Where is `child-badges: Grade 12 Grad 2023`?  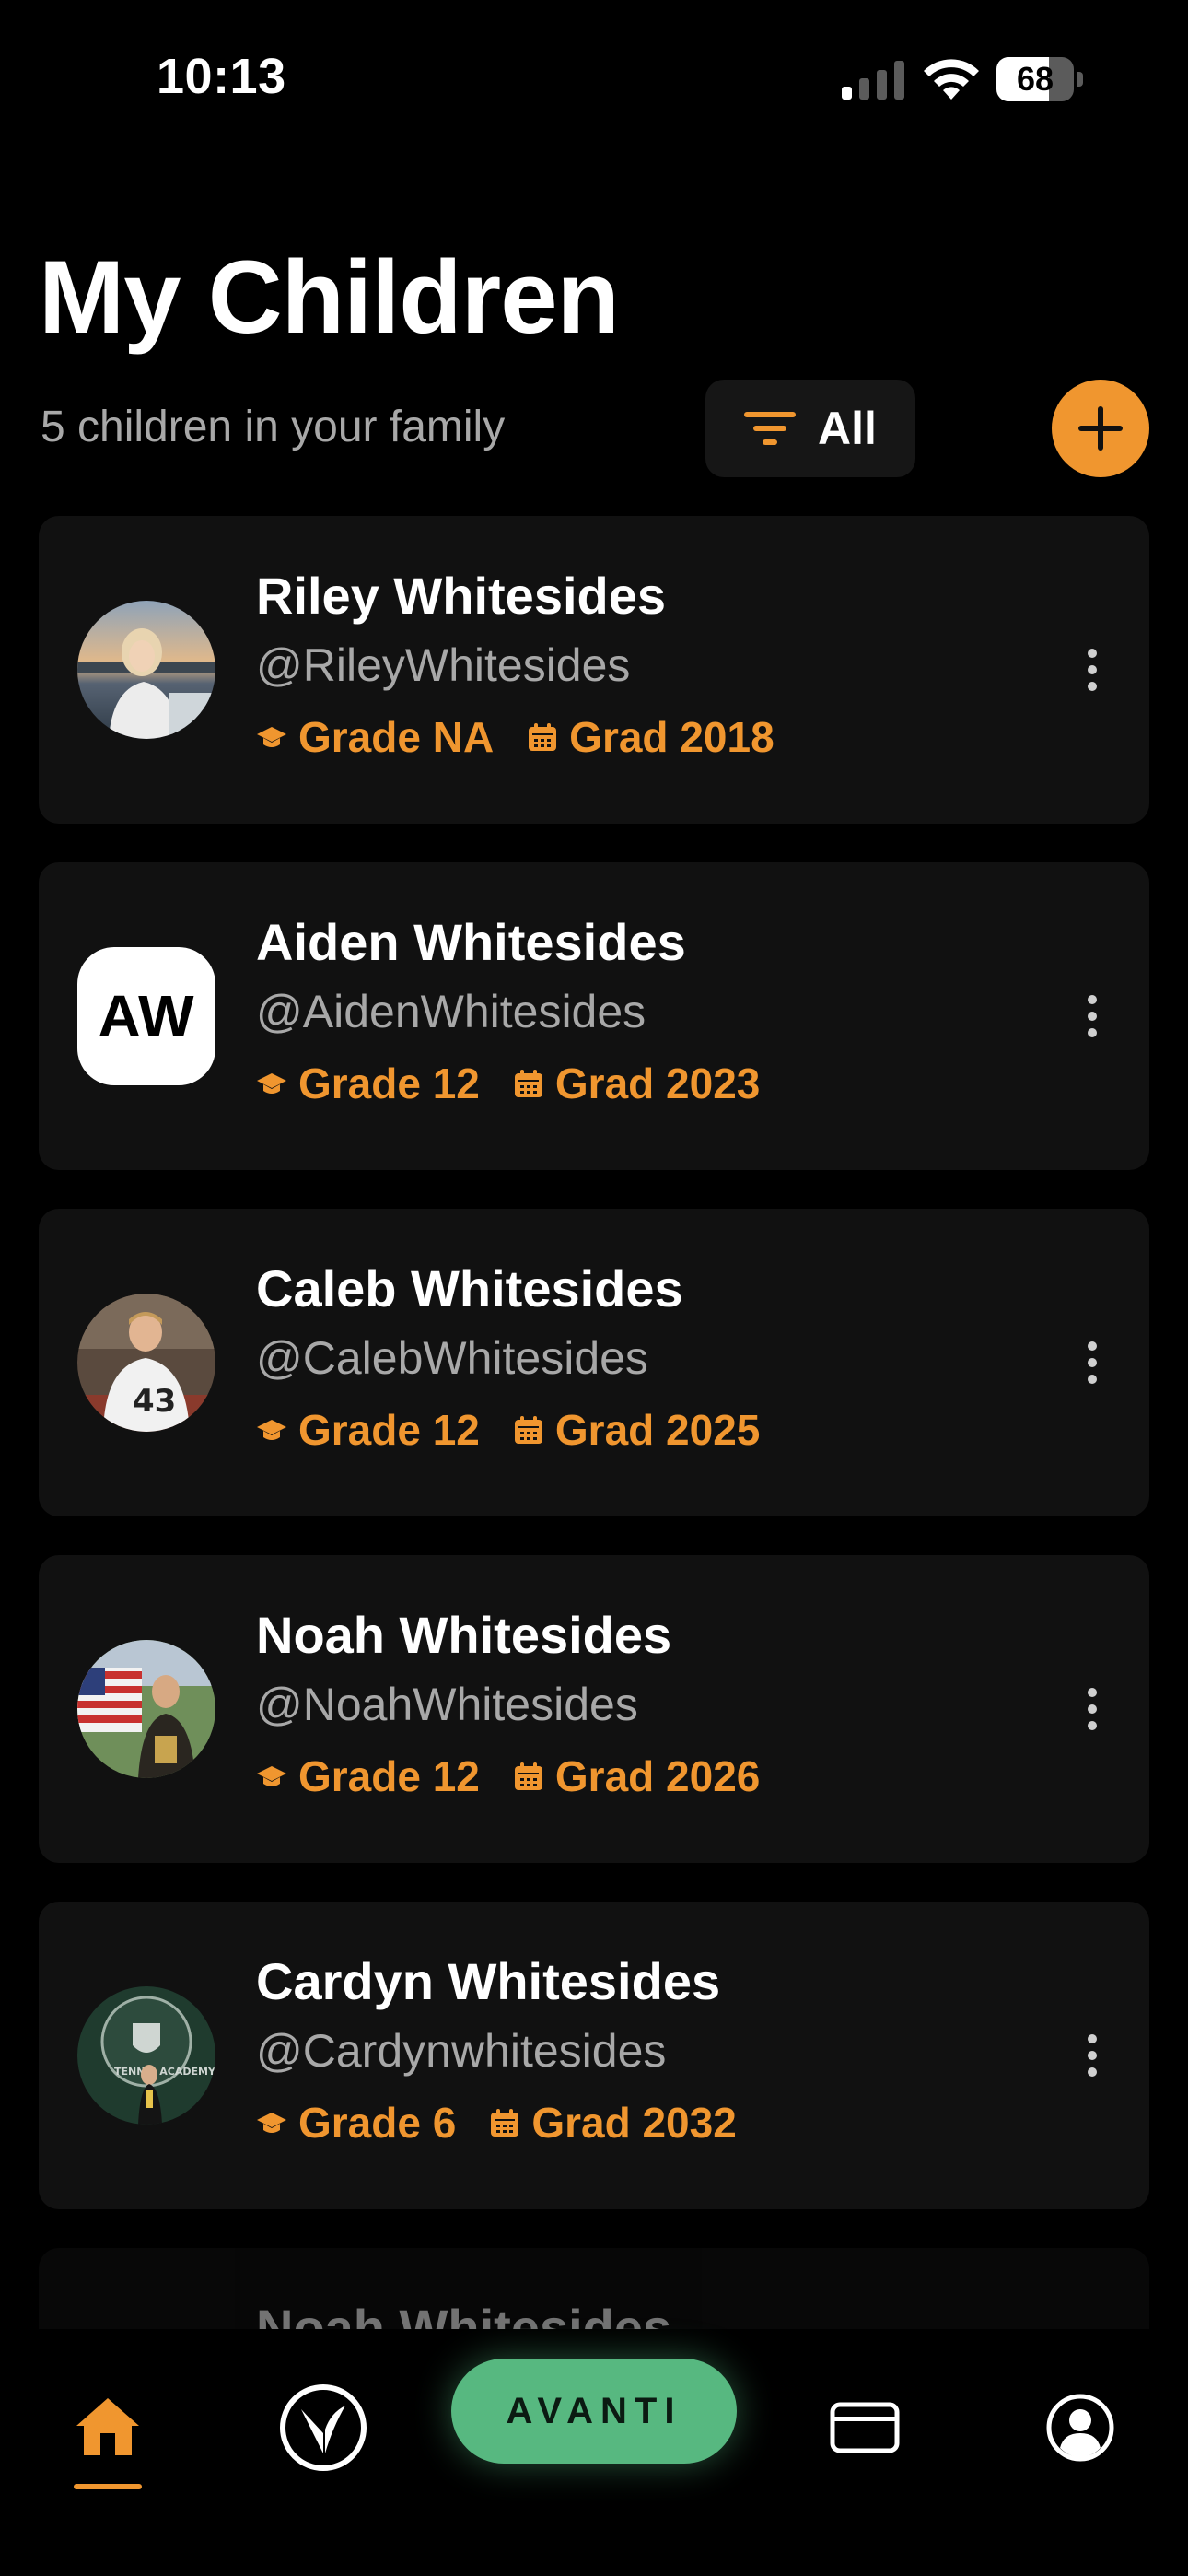
child-badges: Grade 12 Grad 2023 is located at coordinates (508, 1083).